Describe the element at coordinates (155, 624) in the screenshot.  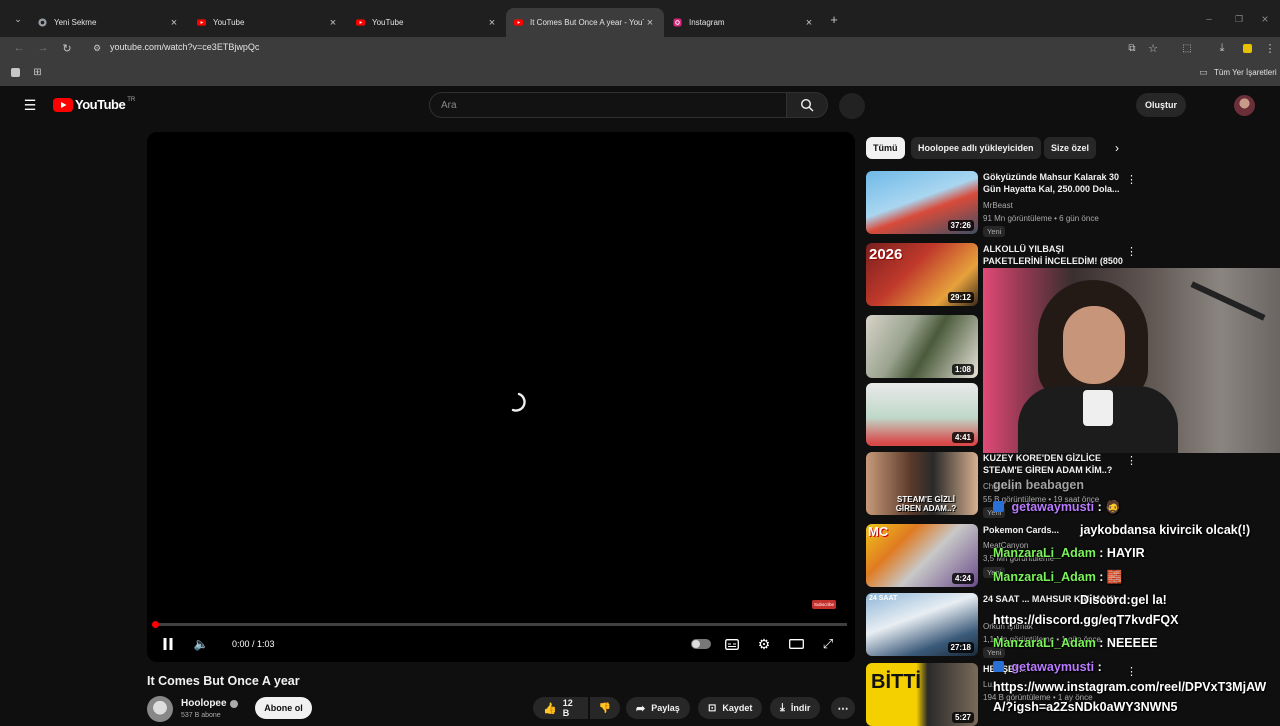
I see `progress-handle` at that location.